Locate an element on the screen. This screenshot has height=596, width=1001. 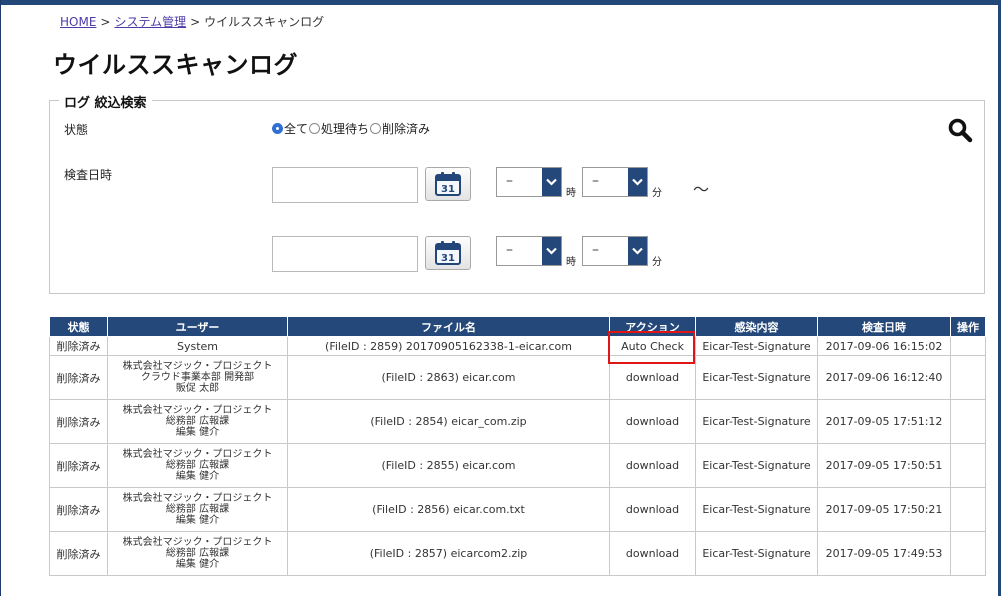
from-minute-value: – is located at coordinates (595, 181).